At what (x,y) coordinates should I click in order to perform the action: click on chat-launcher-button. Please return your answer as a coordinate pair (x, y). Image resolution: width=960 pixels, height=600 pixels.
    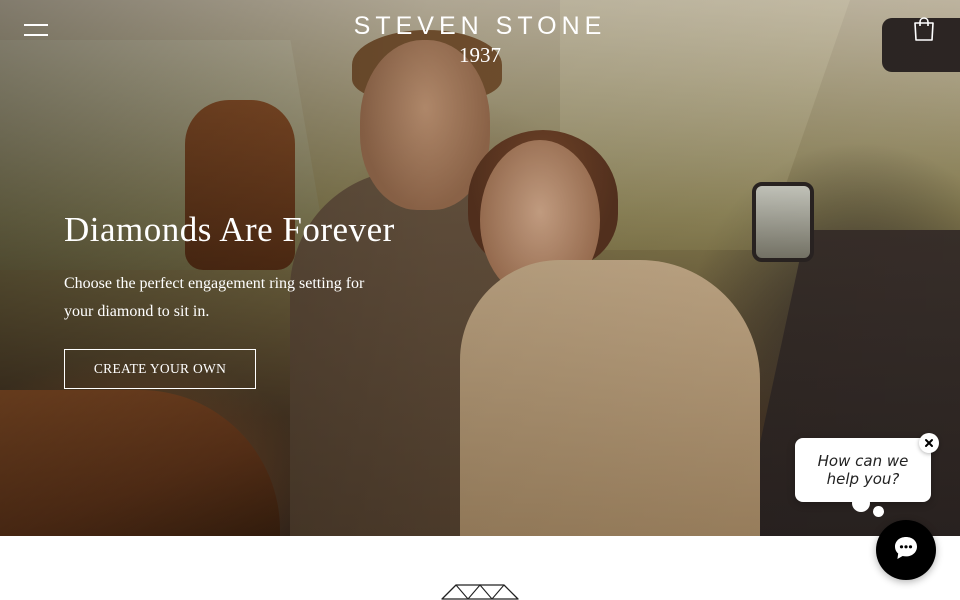
    Looking at the image, I should click on (906, 550).